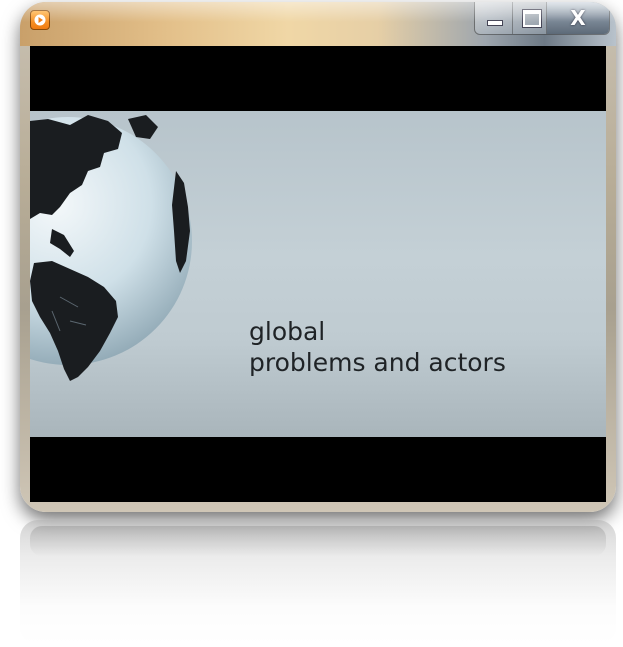  Describe the element at coordinates (377, 347) in the screenshot. I see `video-caption: global problems and actors` at that location.